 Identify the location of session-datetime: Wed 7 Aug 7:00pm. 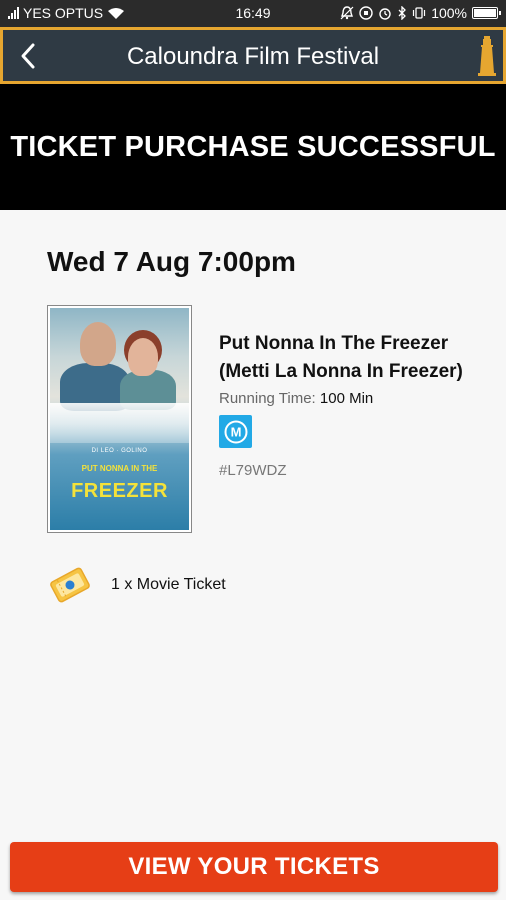
(171, 261).